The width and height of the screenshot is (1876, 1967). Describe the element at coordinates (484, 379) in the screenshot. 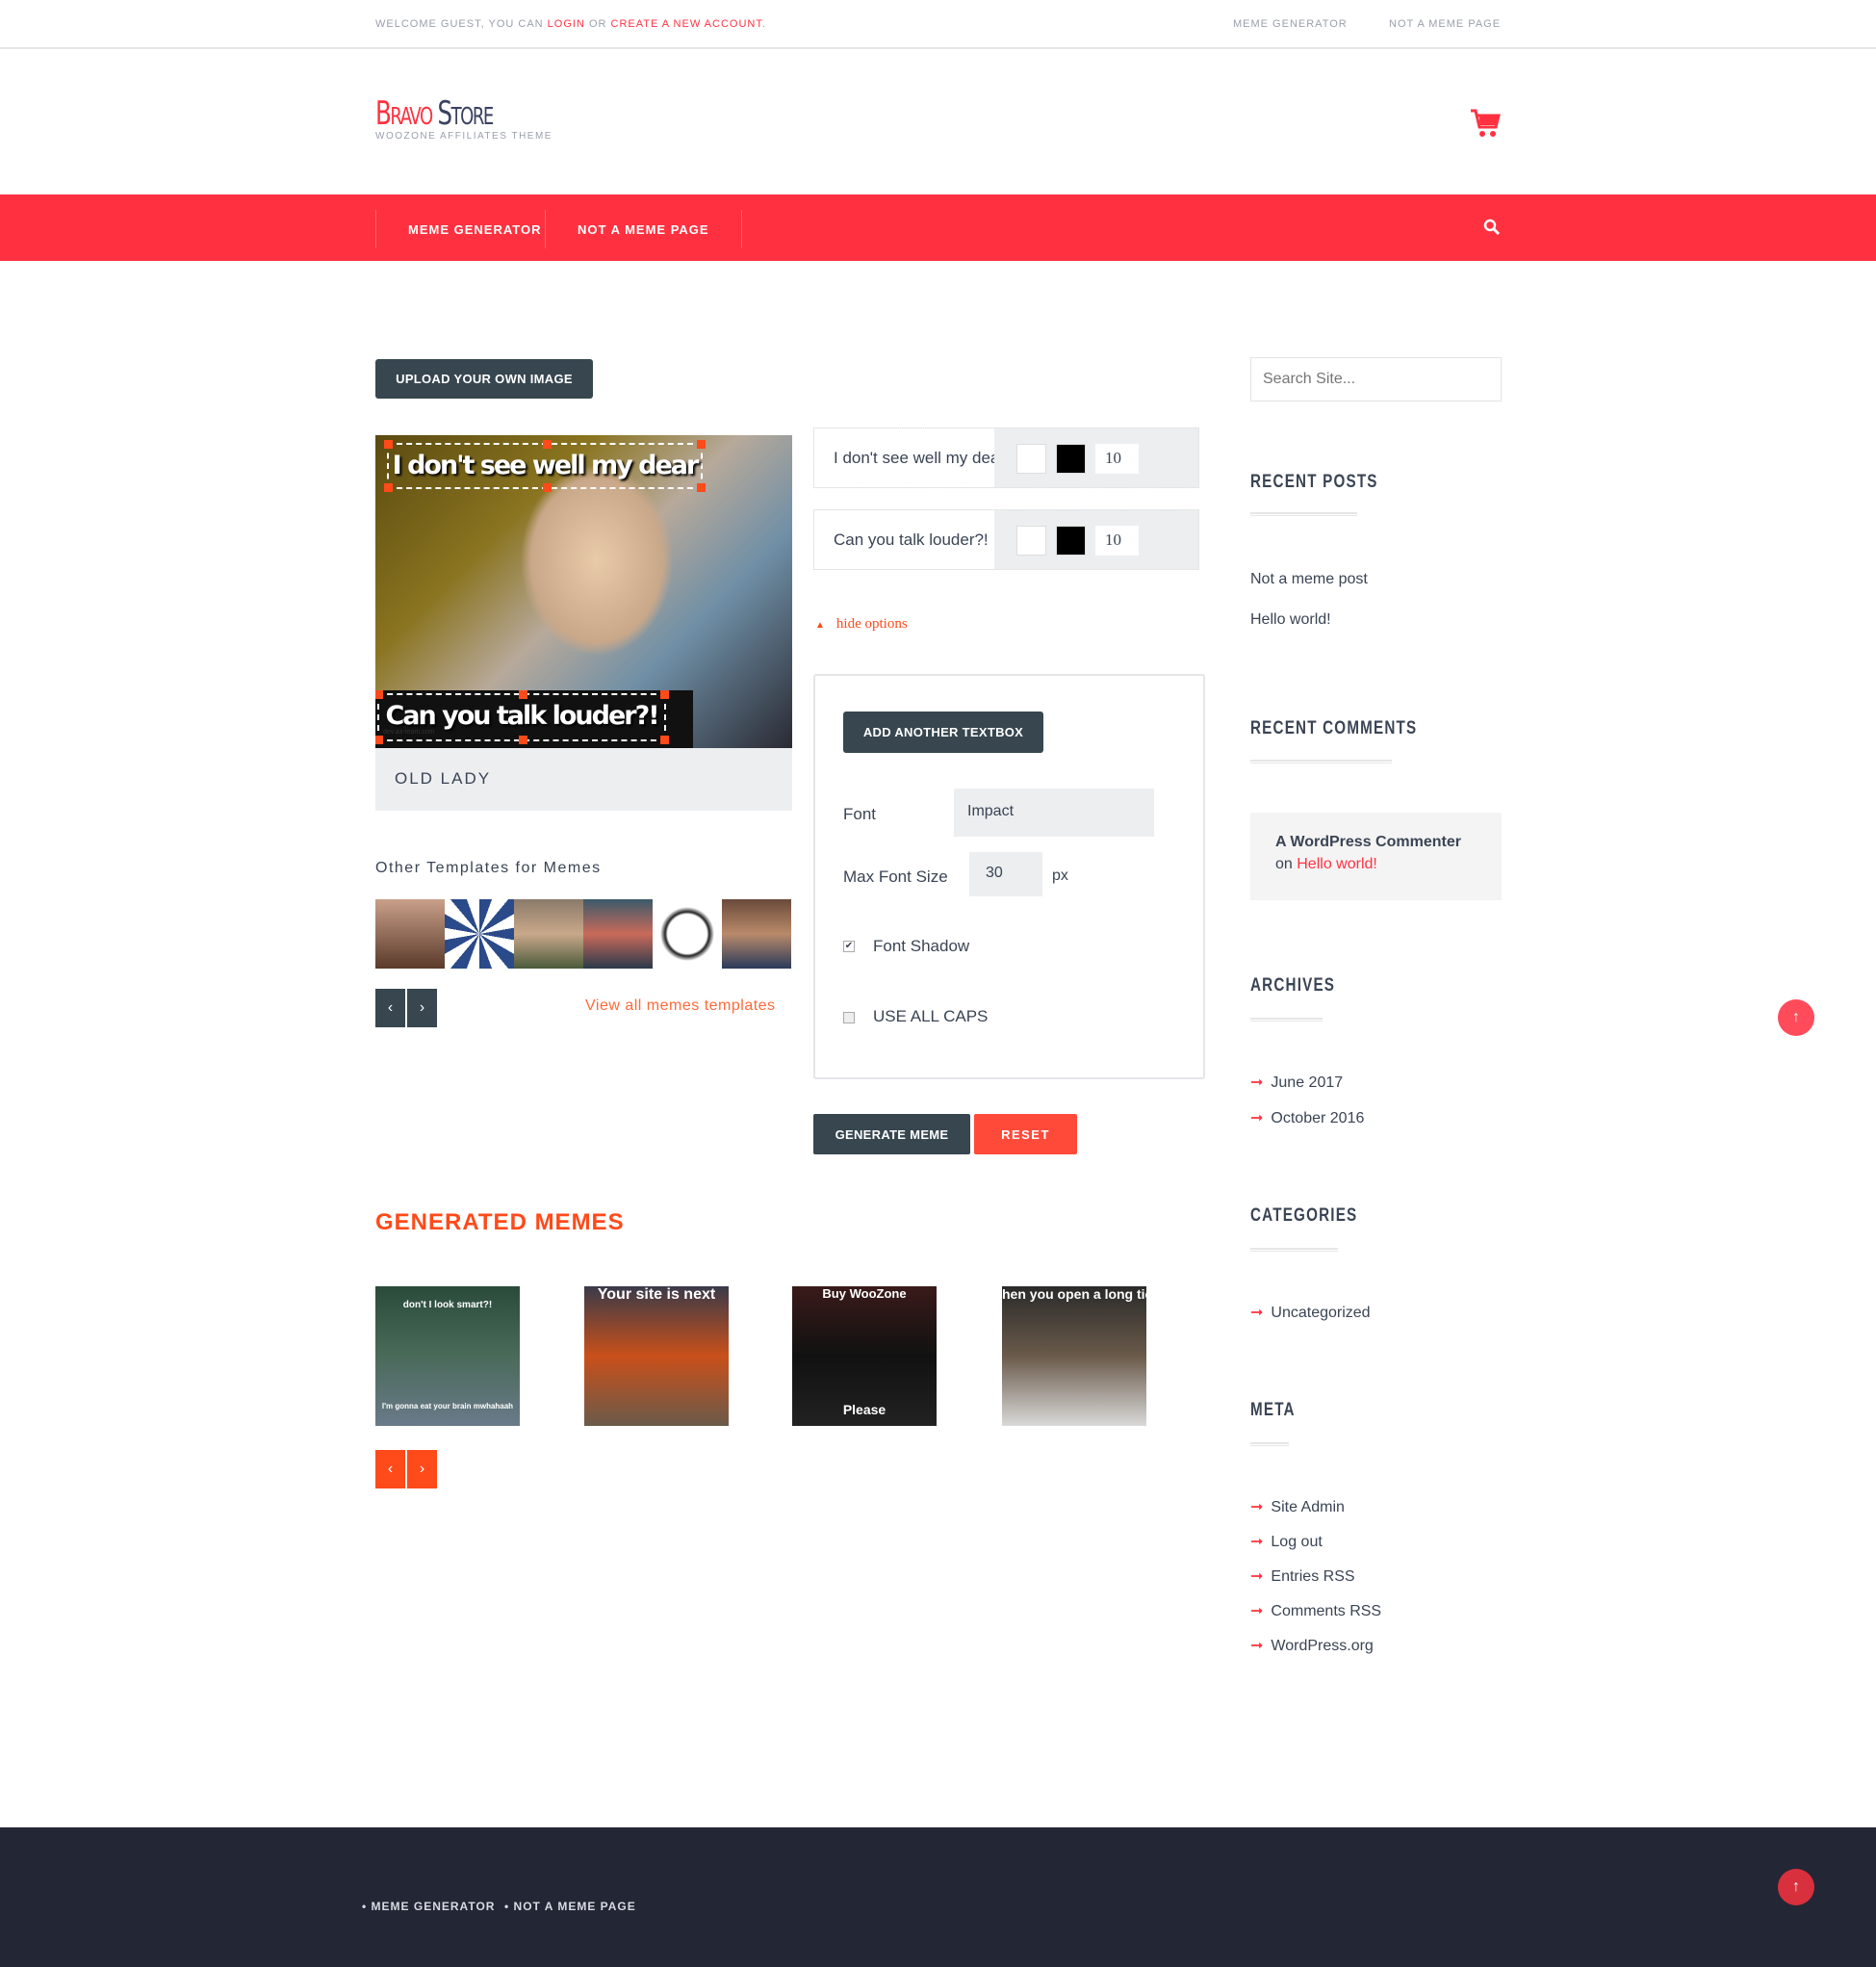

I see `upload-image-button: UPLOAD YOUR OWN IMAGE` at that location.